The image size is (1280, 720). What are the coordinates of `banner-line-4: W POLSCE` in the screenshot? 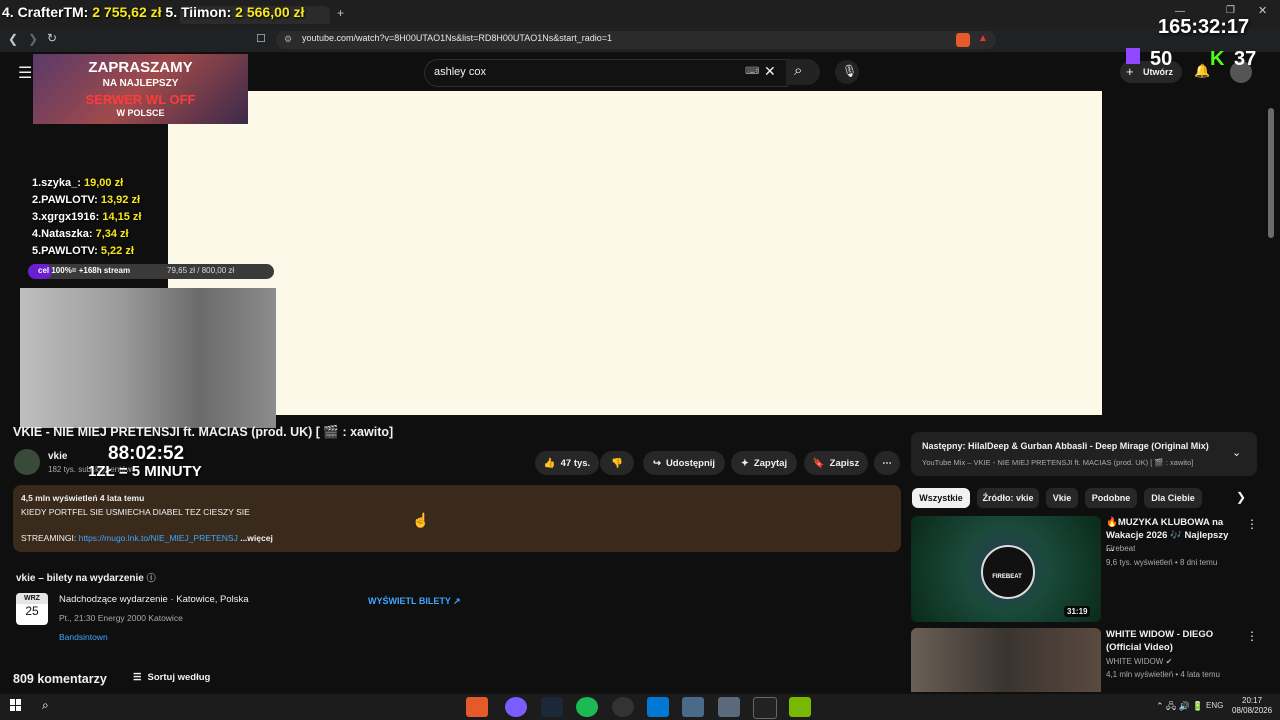 It's located at (140, 113).